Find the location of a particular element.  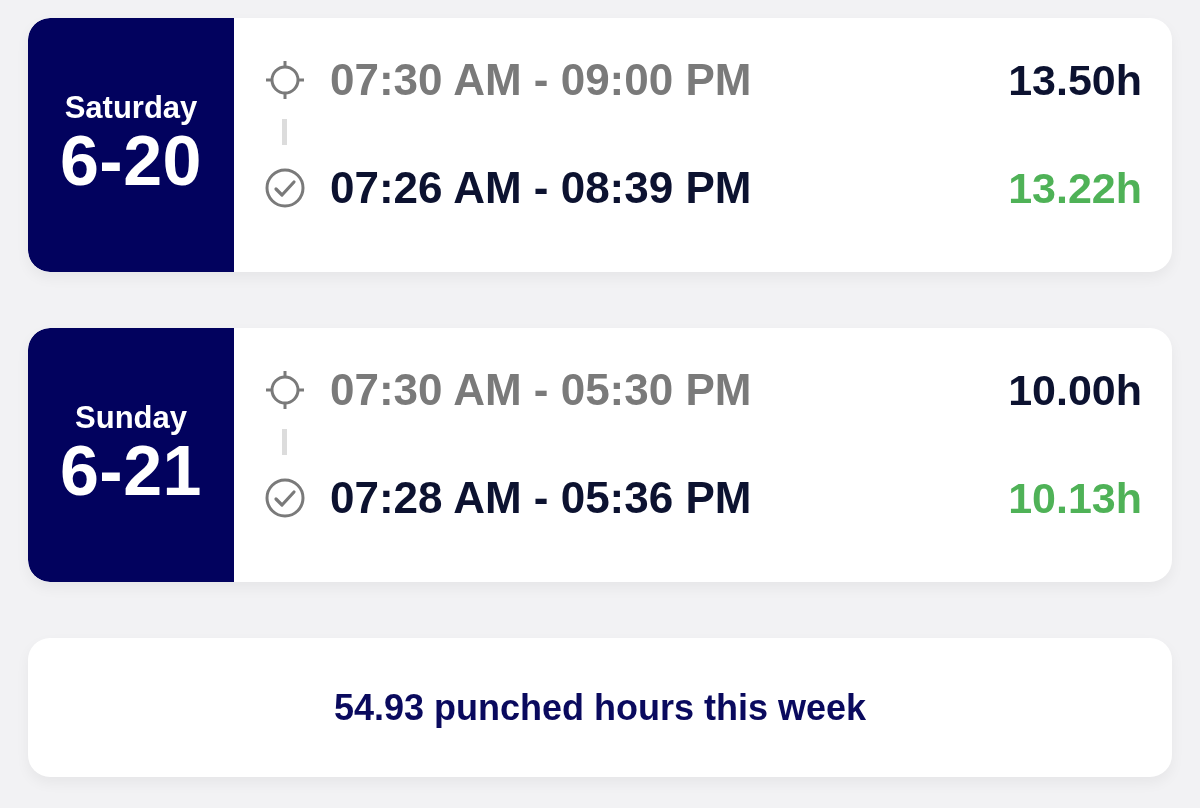

hours-total: 13.50h is located at coordinates (1075, 80).